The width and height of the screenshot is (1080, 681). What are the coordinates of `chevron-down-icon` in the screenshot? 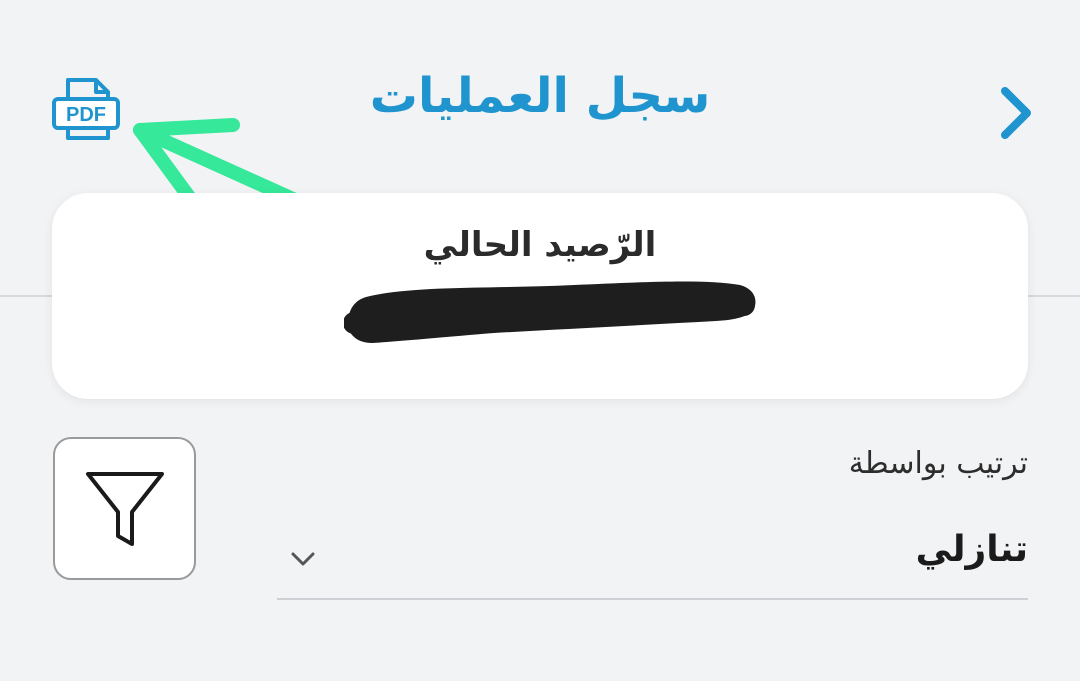 It's located at (303, 559).